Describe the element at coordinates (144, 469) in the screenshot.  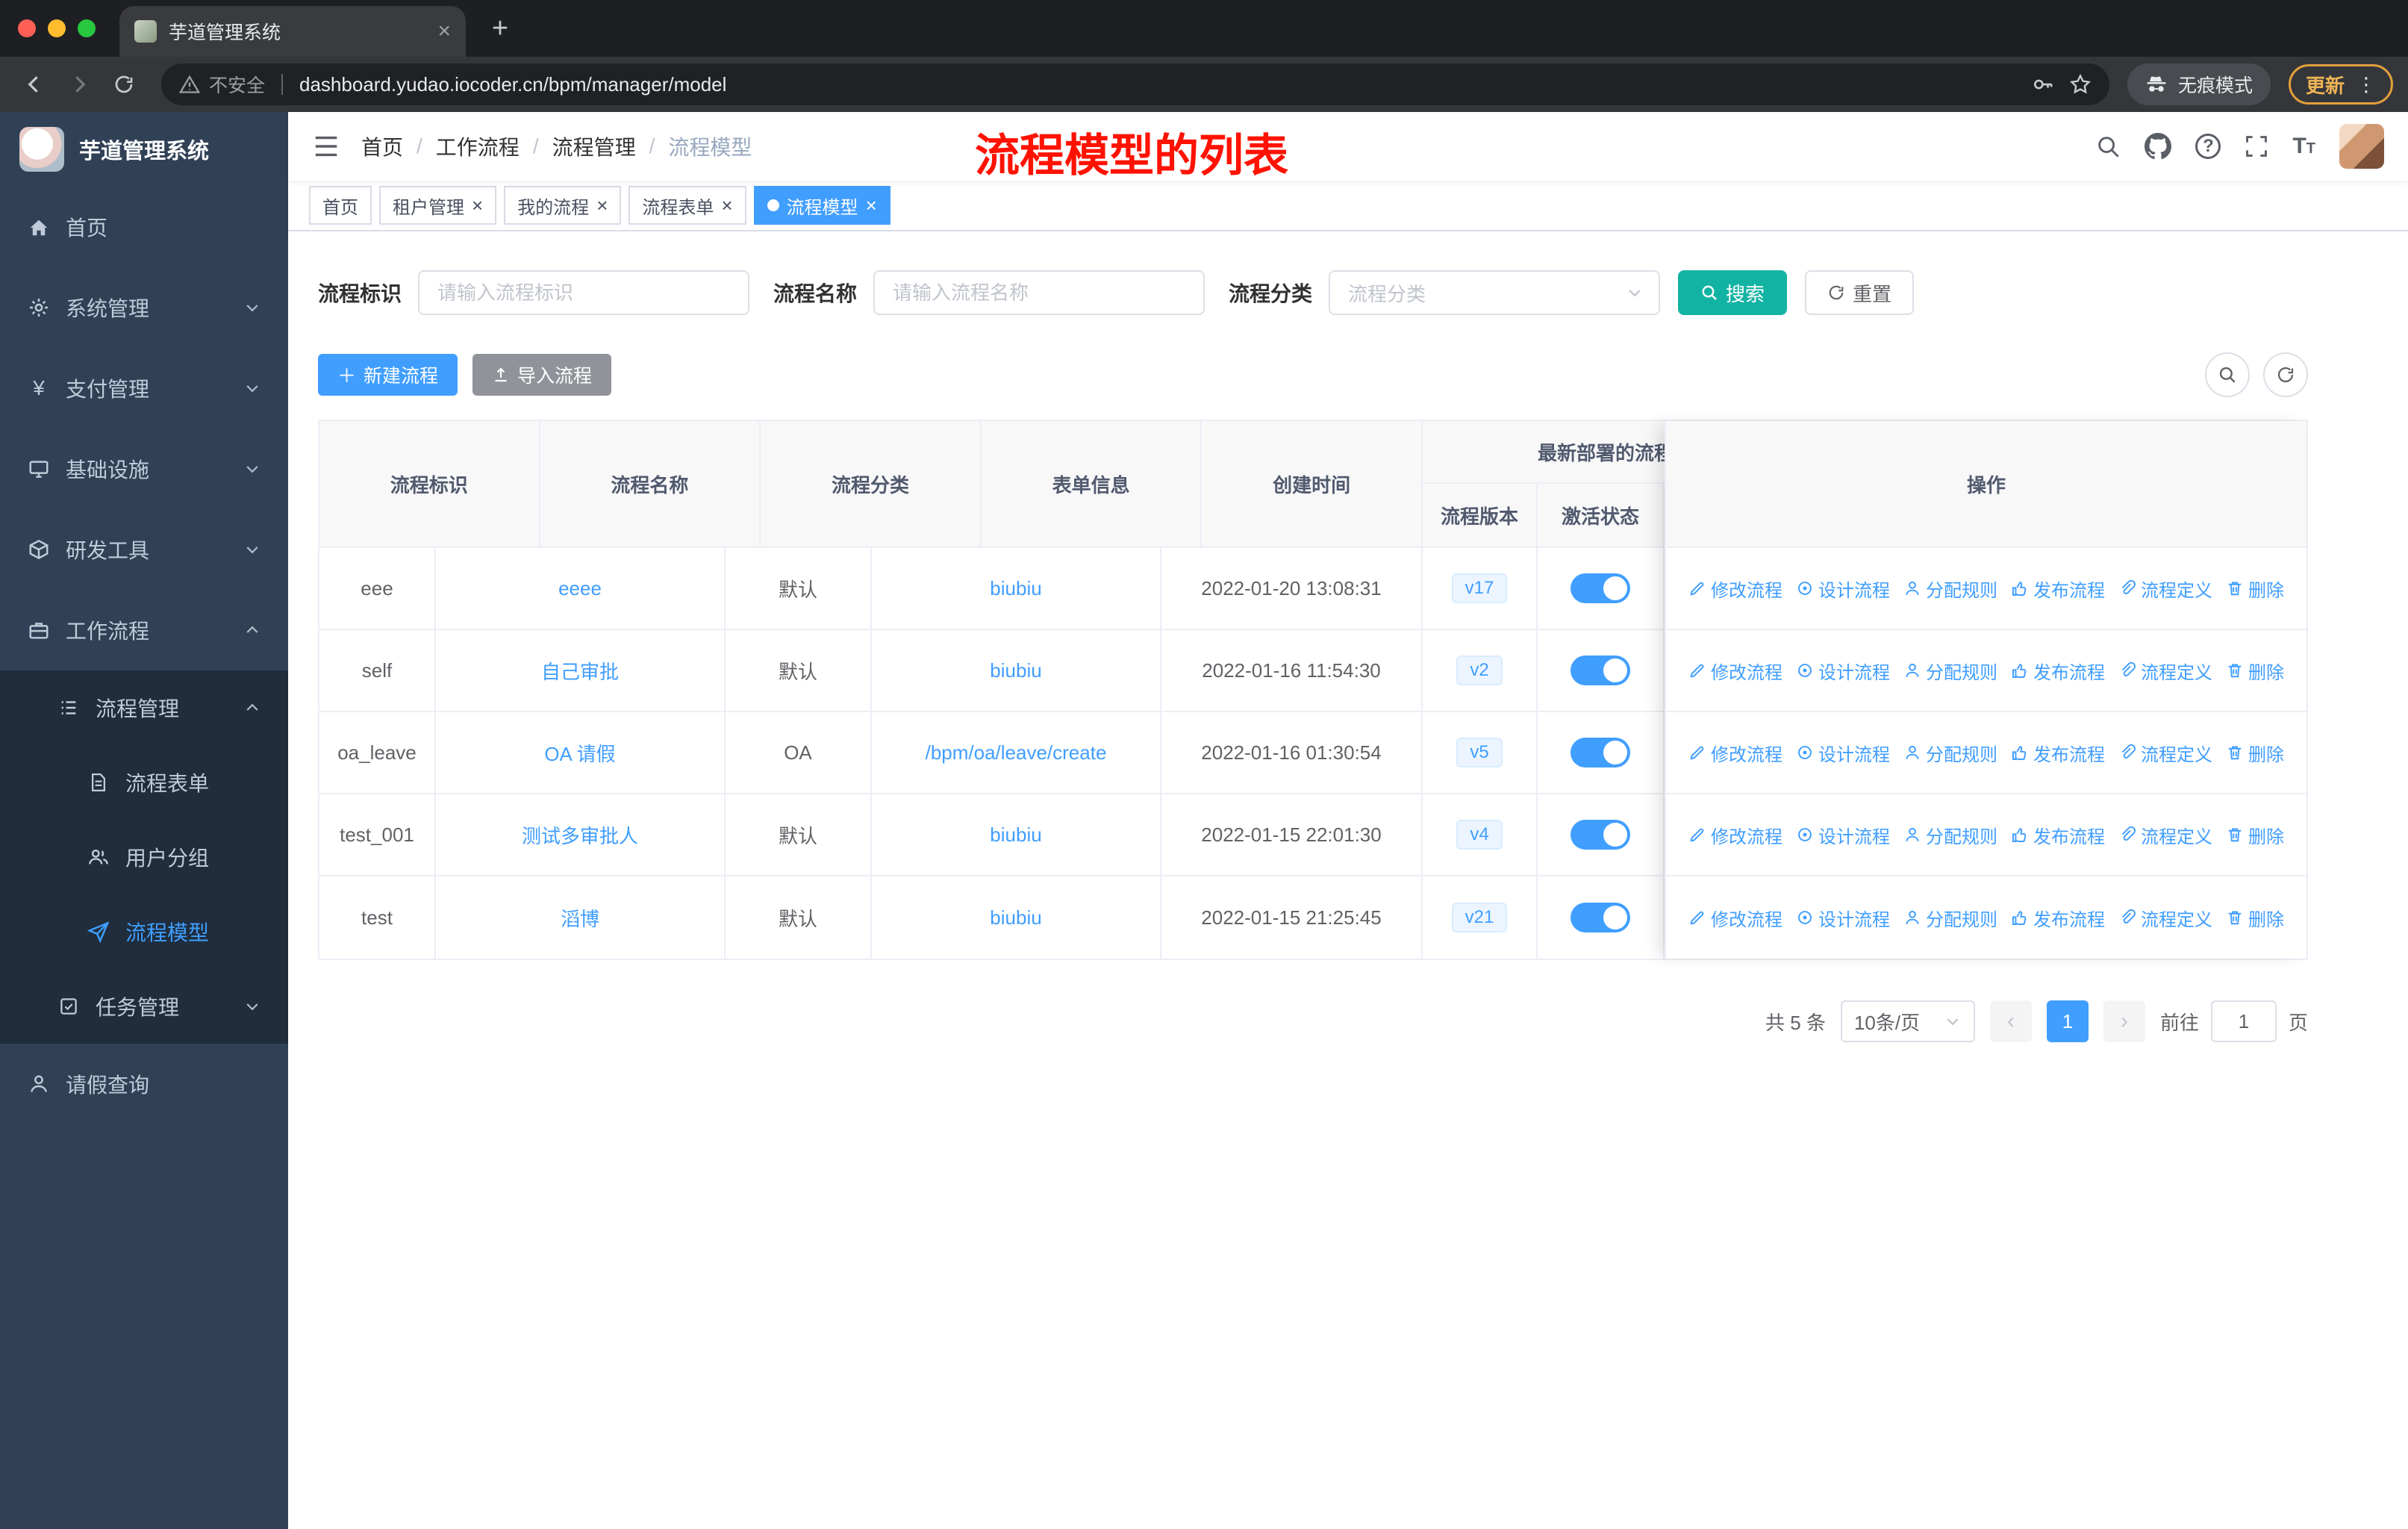
I see `sidebar-item-infrastructure: 基础设施` at that location.